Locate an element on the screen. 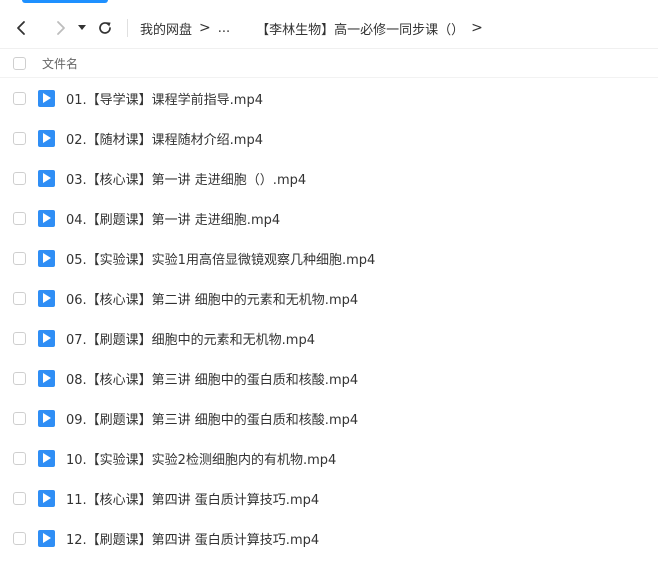 The height and width of the screenshot is (567, 658). file-row: 09.【刷题课】第三讲 细胞中的蛋白质和核酸.mp4 is located at coordinates (329, 418).